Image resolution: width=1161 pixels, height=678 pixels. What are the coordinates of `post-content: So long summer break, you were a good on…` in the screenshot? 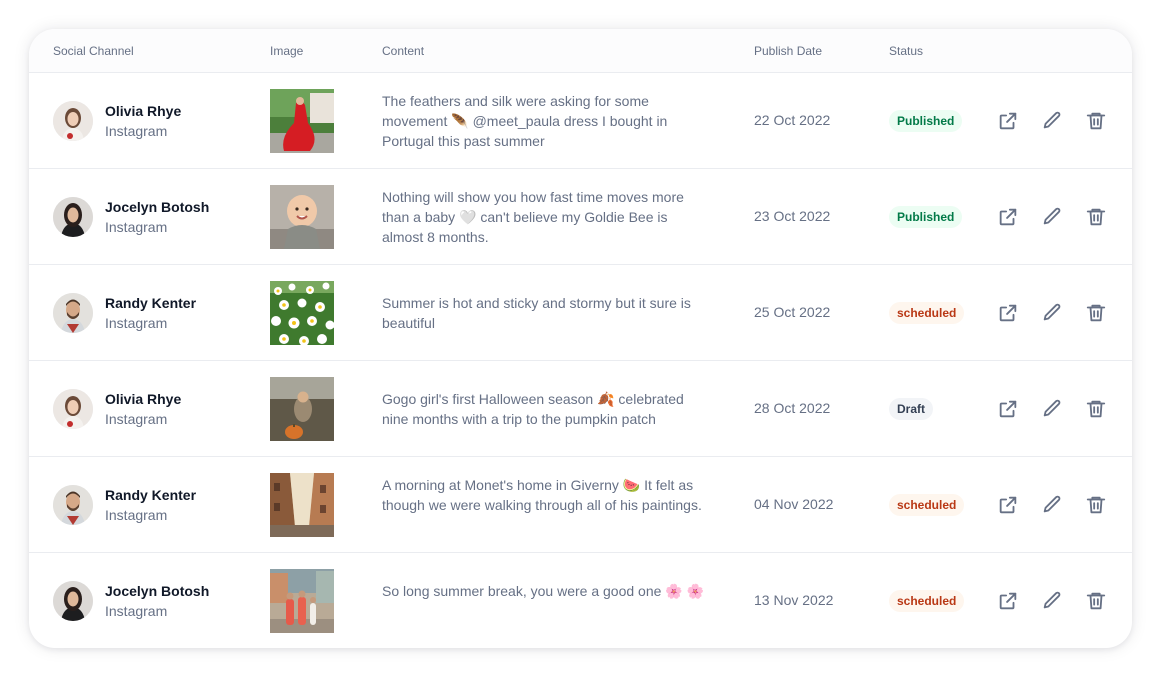 It's located at (543, 591).